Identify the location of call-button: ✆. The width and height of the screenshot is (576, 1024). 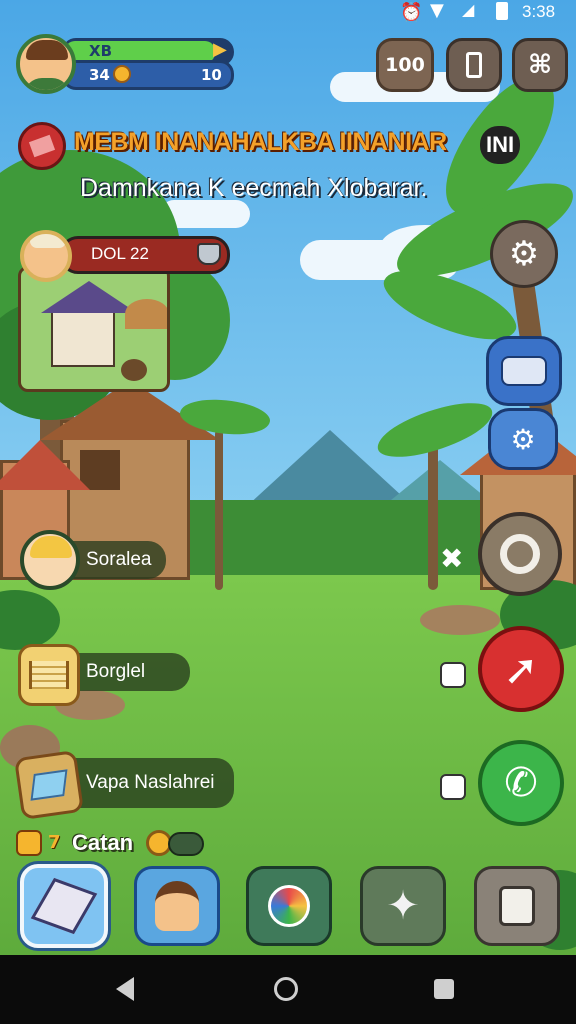
(521, 783).